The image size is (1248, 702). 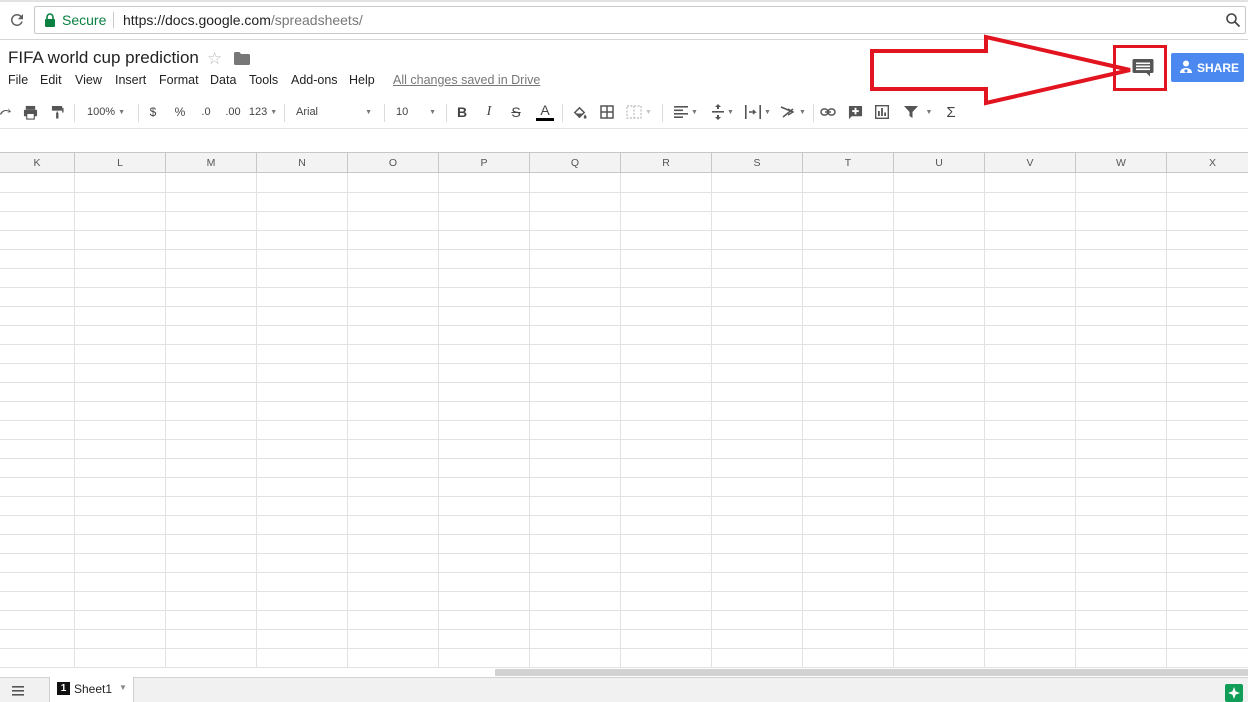 I want to click on menu-edit: Edit, so click(x=51, y=80).